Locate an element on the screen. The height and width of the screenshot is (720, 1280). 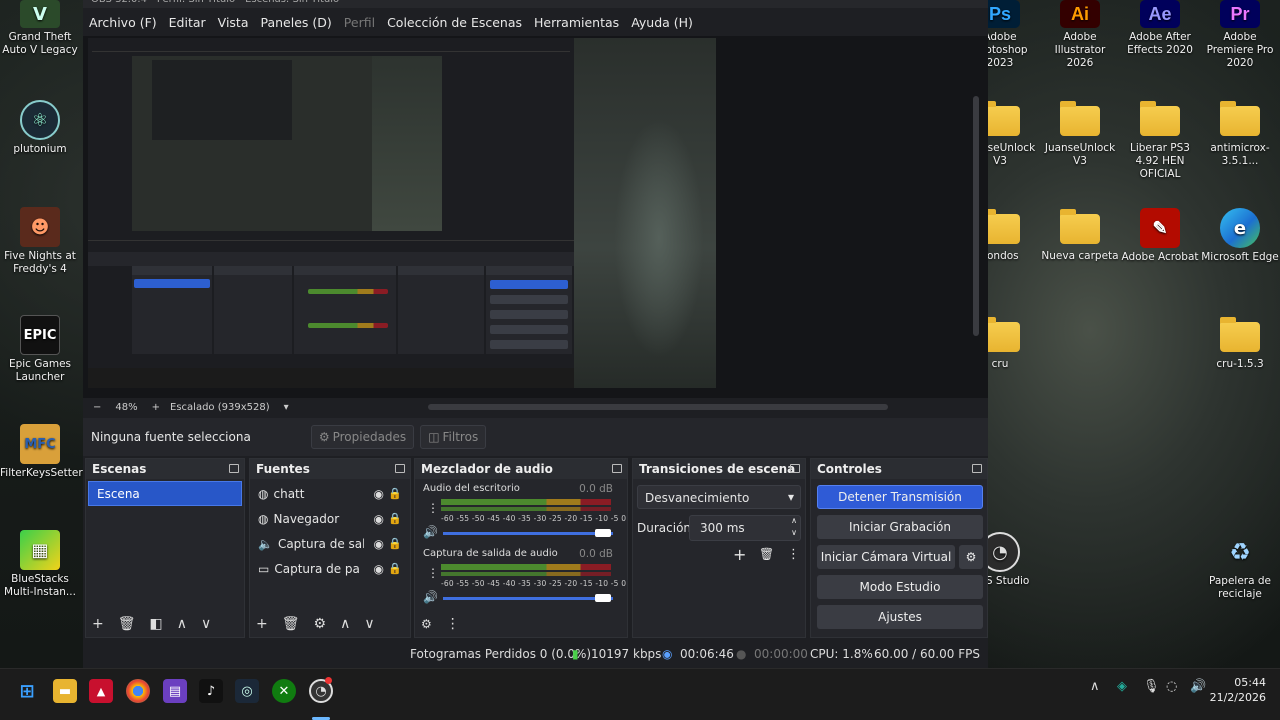
advanced-audio-icon: ⚙ is located at coordinates (426, 624).